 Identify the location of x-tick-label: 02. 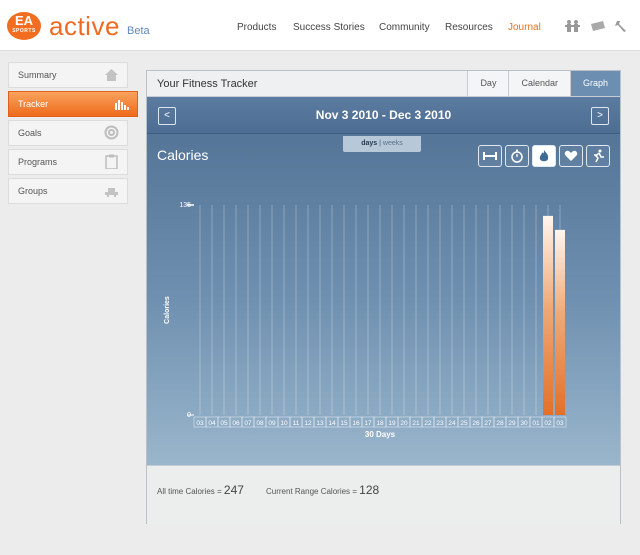
(548, 423).